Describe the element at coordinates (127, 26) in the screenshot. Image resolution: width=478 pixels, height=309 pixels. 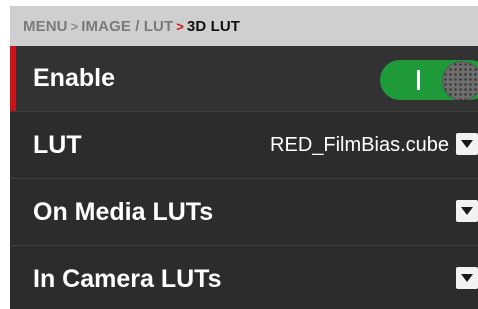
I see `breadcrumb-image-lut: IMAGE / LUT` at that location.